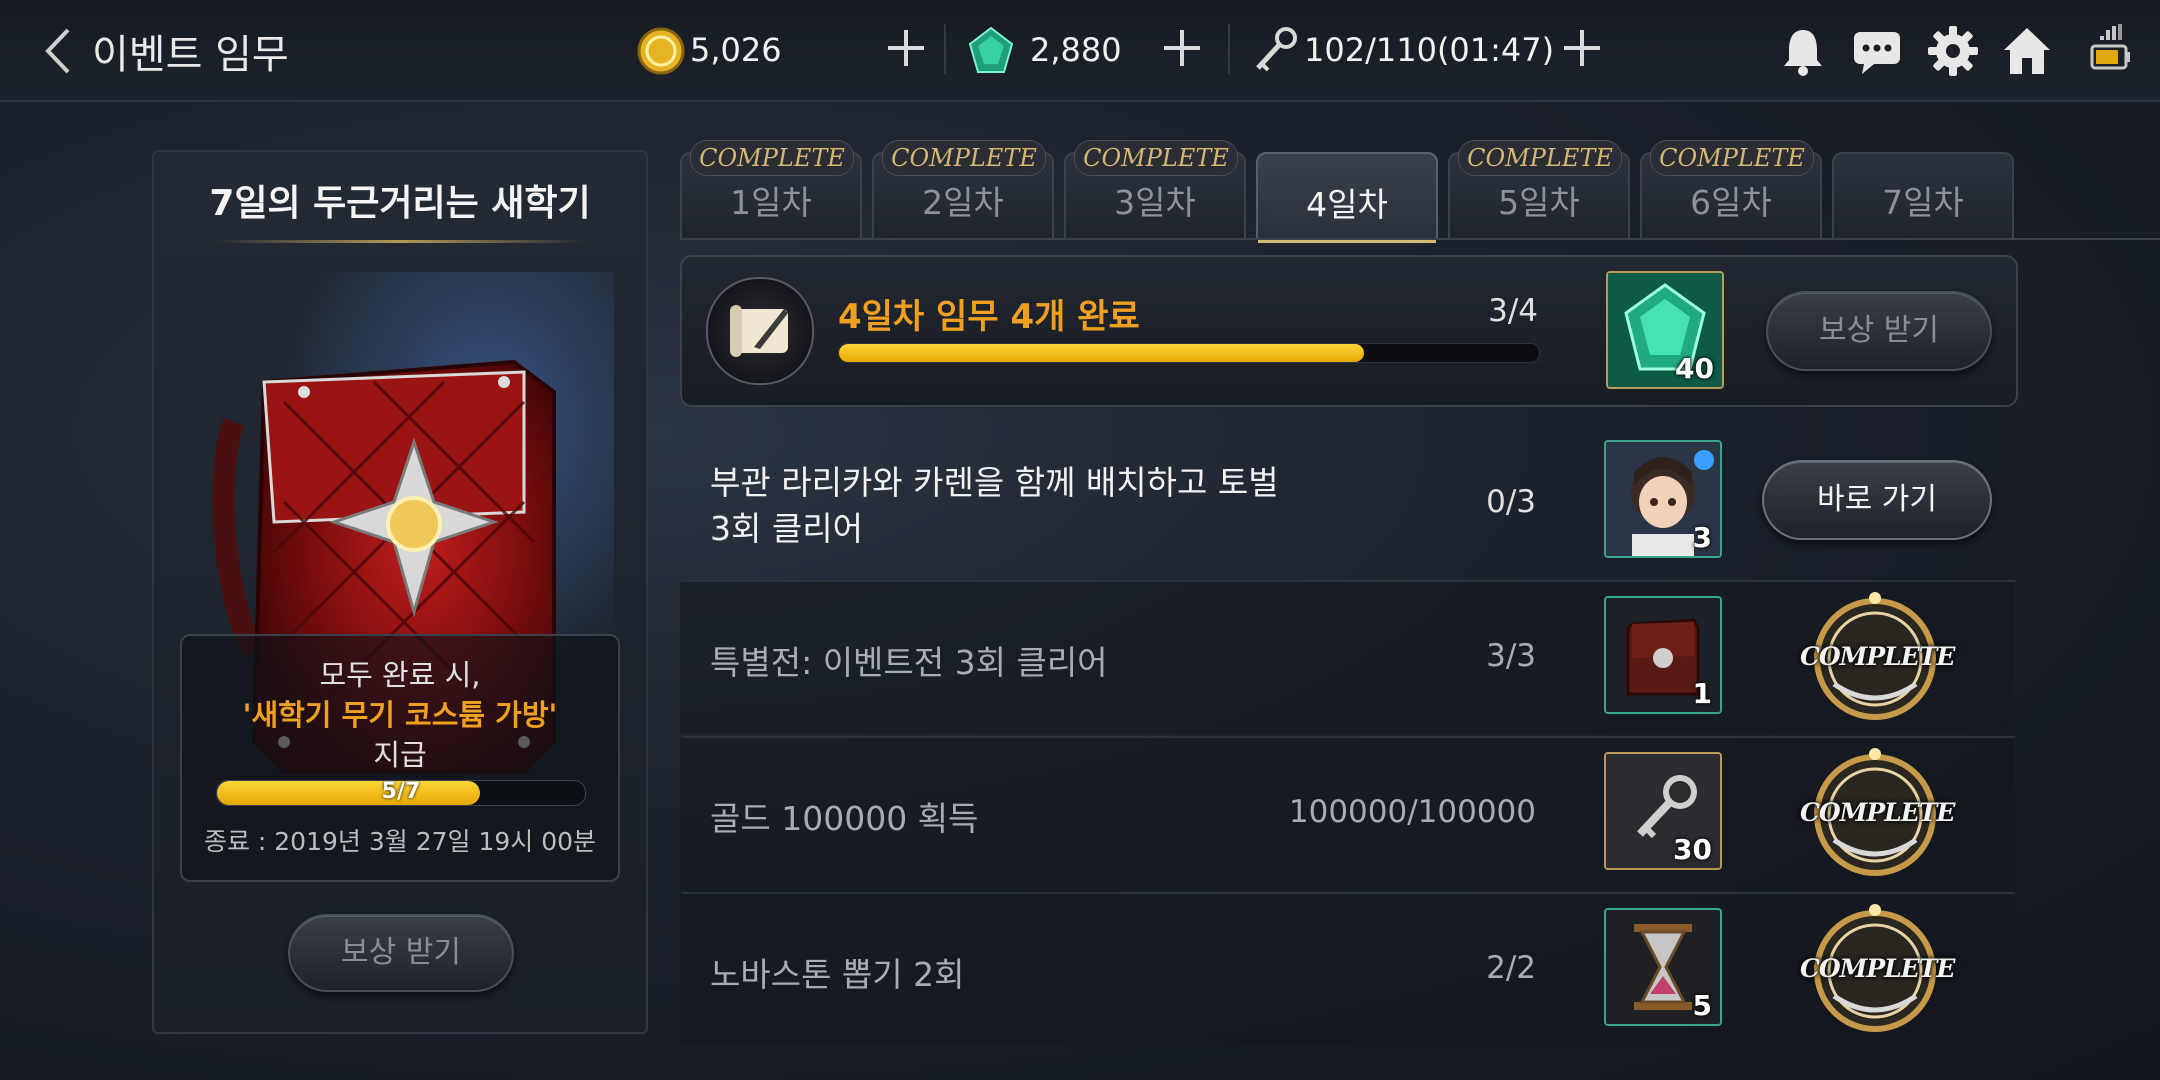 The image size is (2160, 1080). What do you see at coordinates (1877, 500) in the screenshot?
I see `go-to-mission-button: 바로 가기` at bounding box center [1877, 500].